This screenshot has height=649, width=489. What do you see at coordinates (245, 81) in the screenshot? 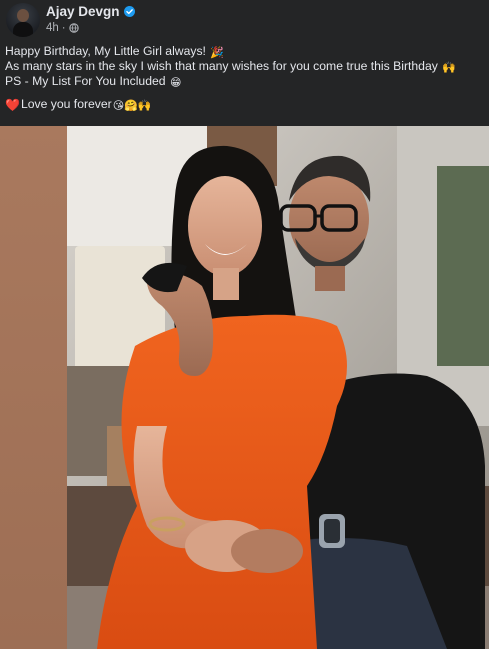
I see `caption-line-3: PS - My List For You Included 😁` at bounding box center [245, 81].